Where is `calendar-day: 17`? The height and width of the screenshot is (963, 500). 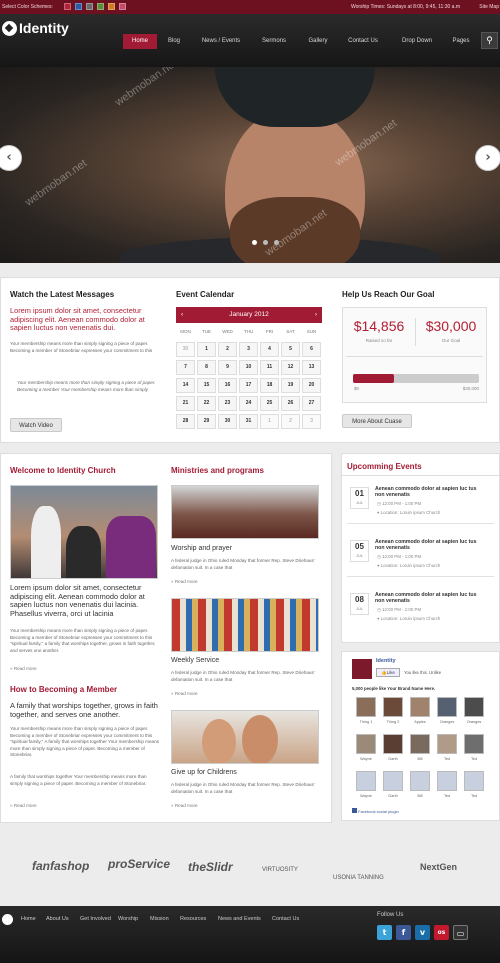 calendar-day: 17 is located at coordinates (248, 385).